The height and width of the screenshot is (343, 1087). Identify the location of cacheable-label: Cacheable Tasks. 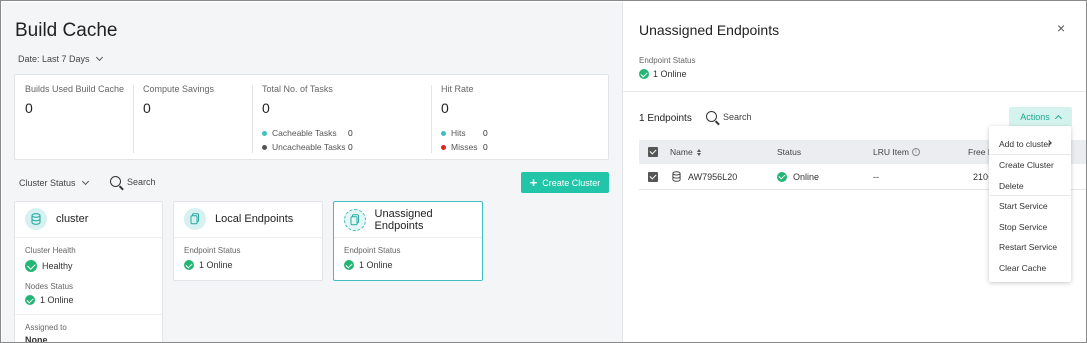
(304, 133).